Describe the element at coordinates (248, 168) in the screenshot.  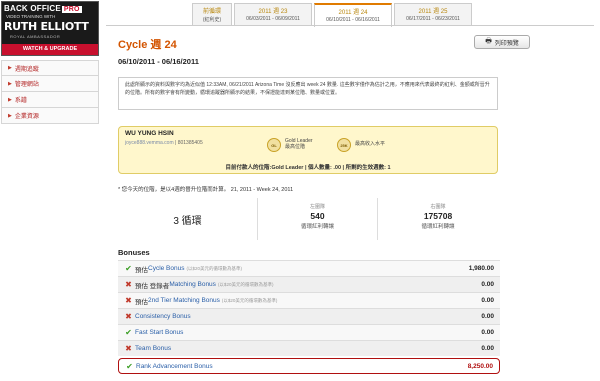
I see `position-prefix: 目前付款人的位階:` at that location.